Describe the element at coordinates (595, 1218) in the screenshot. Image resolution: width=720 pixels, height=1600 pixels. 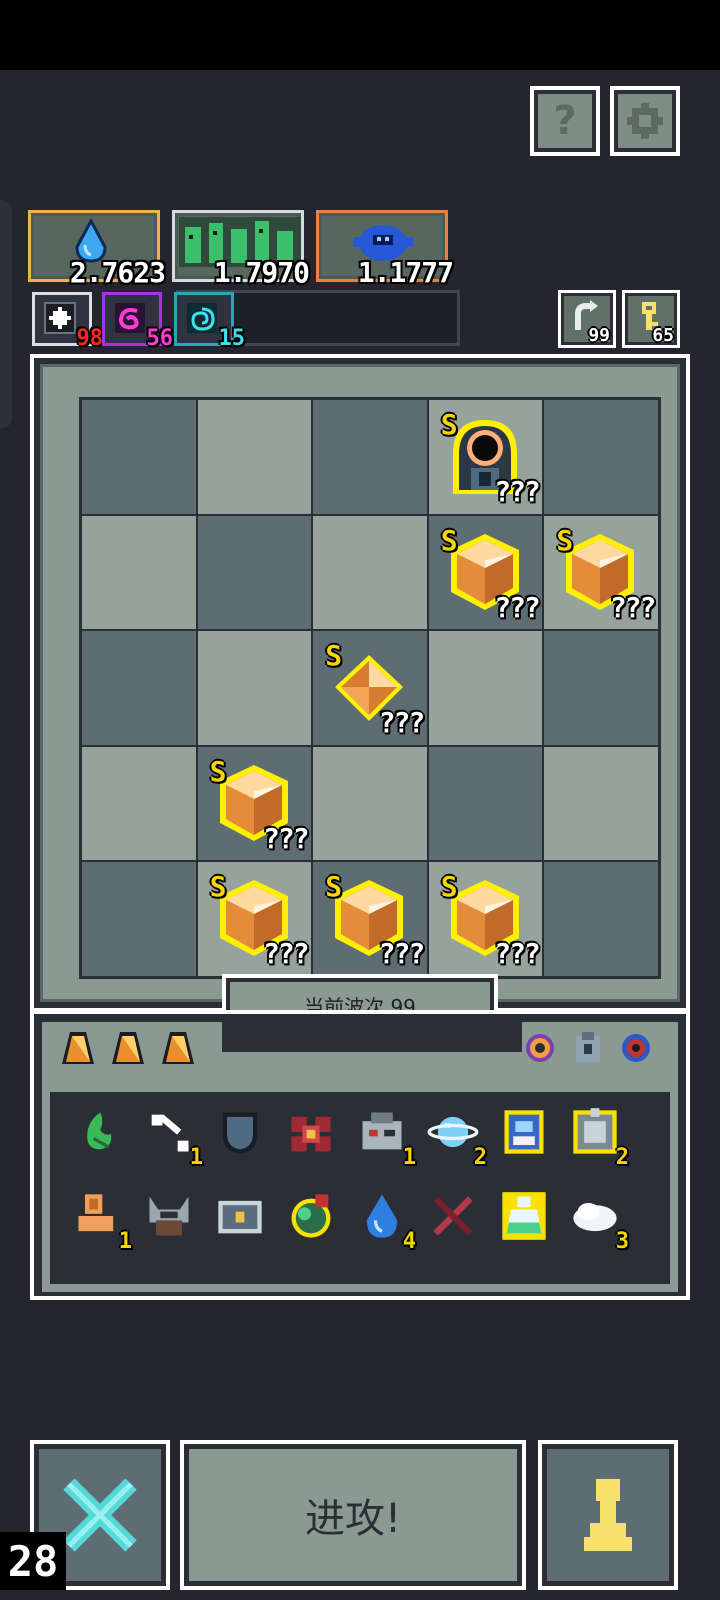
I see `white-cloud-icon` at that location.